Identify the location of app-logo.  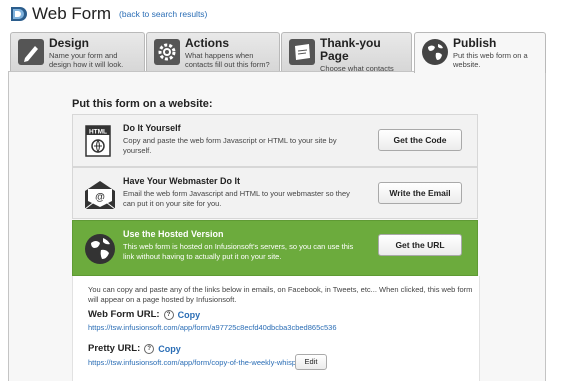
(18, 14).